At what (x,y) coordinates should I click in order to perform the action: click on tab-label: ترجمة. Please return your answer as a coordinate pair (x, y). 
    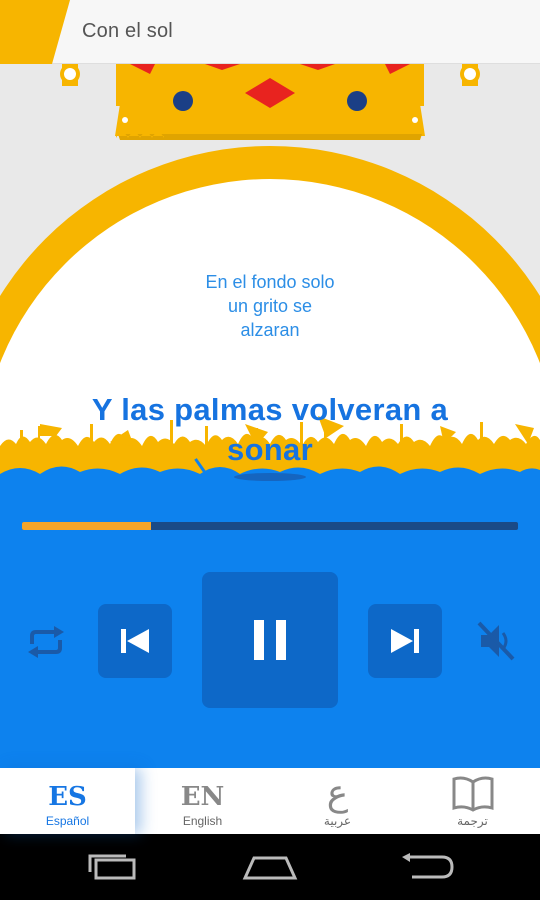
    Looking at the image, I should click on (472, 821).